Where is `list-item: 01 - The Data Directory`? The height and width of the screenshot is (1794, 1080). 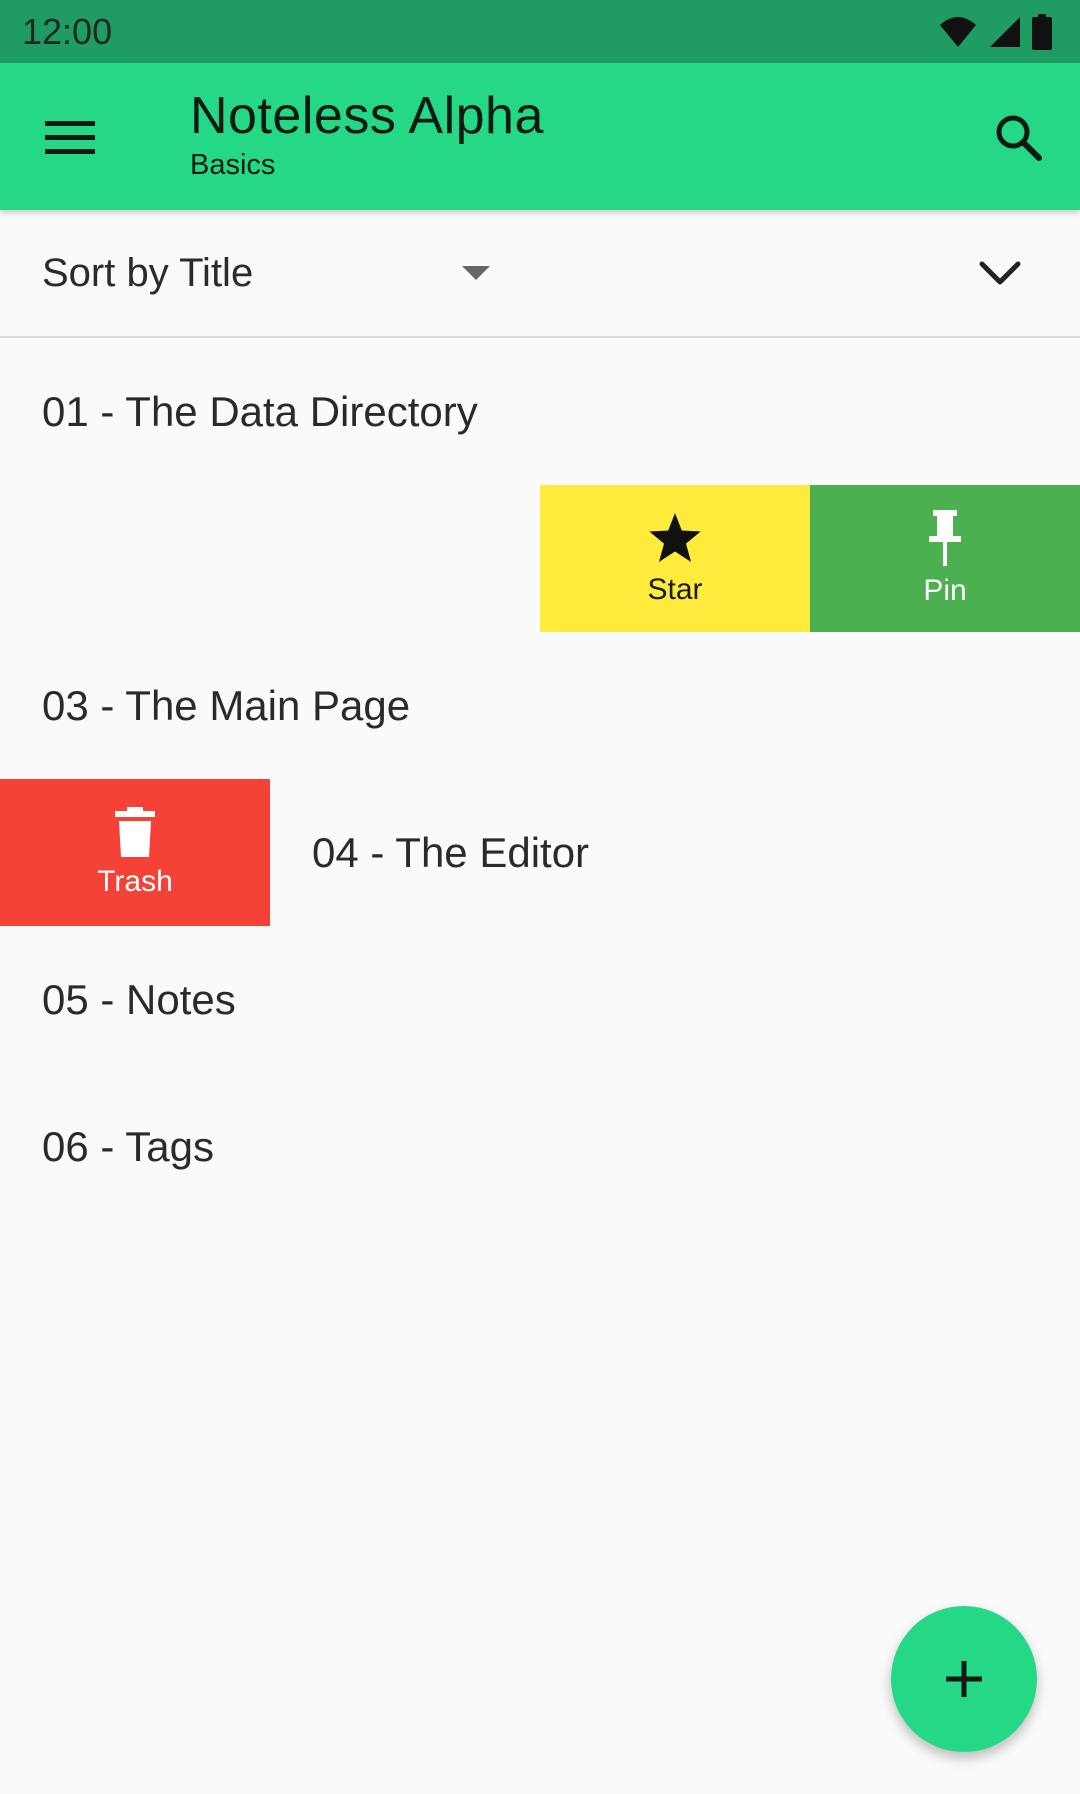 list-item: 01 - The Data Directory is located at coordinates (540, 411).